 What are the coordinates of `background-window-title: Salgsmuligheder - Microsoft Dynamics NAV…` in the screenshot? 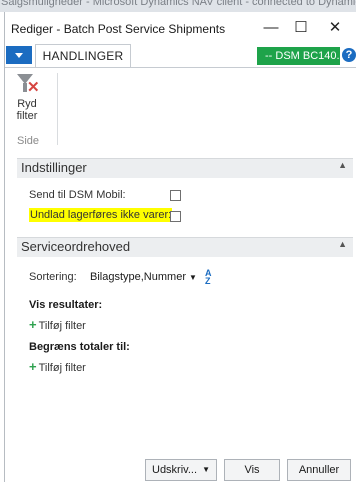 It's located at (178, 4).